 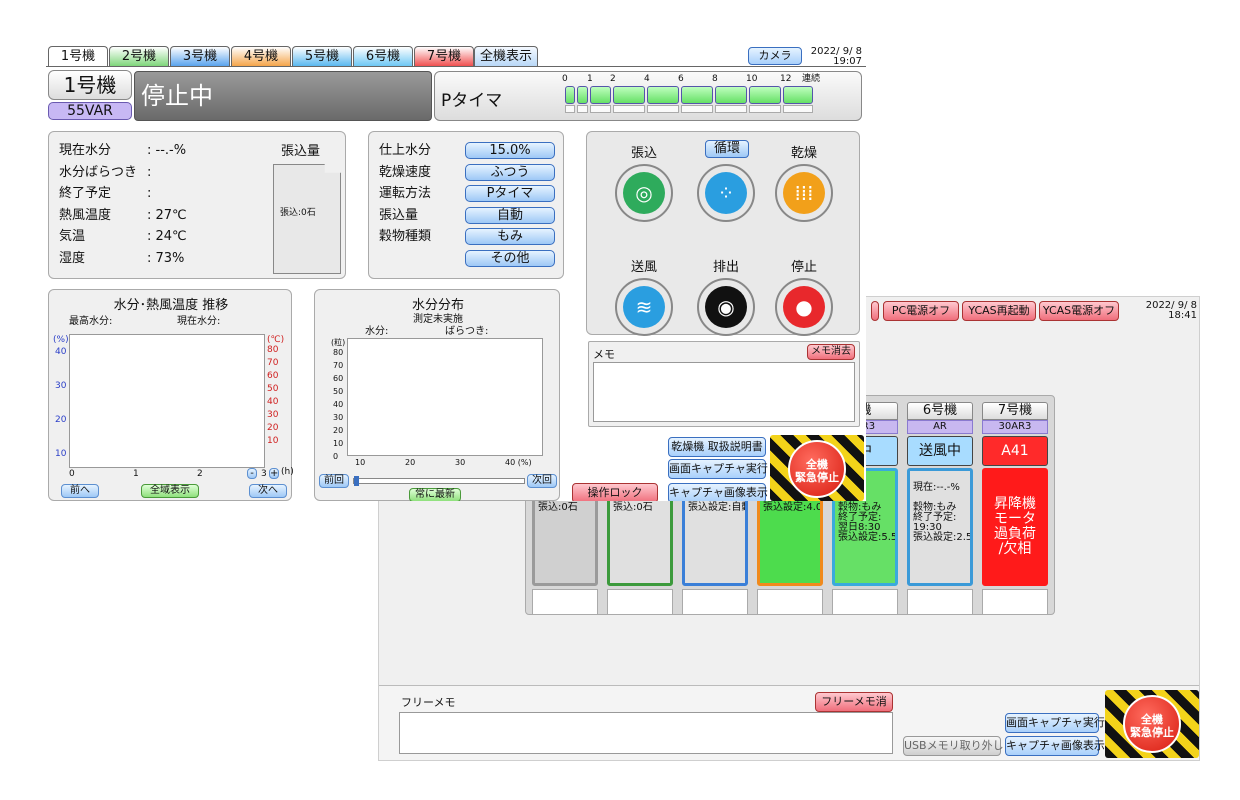 What do you see at coordinates (953, 746) in the screenshot?
I see `usb-remove-button: USBメモリ取り外し` at bounding box center [953, 746].